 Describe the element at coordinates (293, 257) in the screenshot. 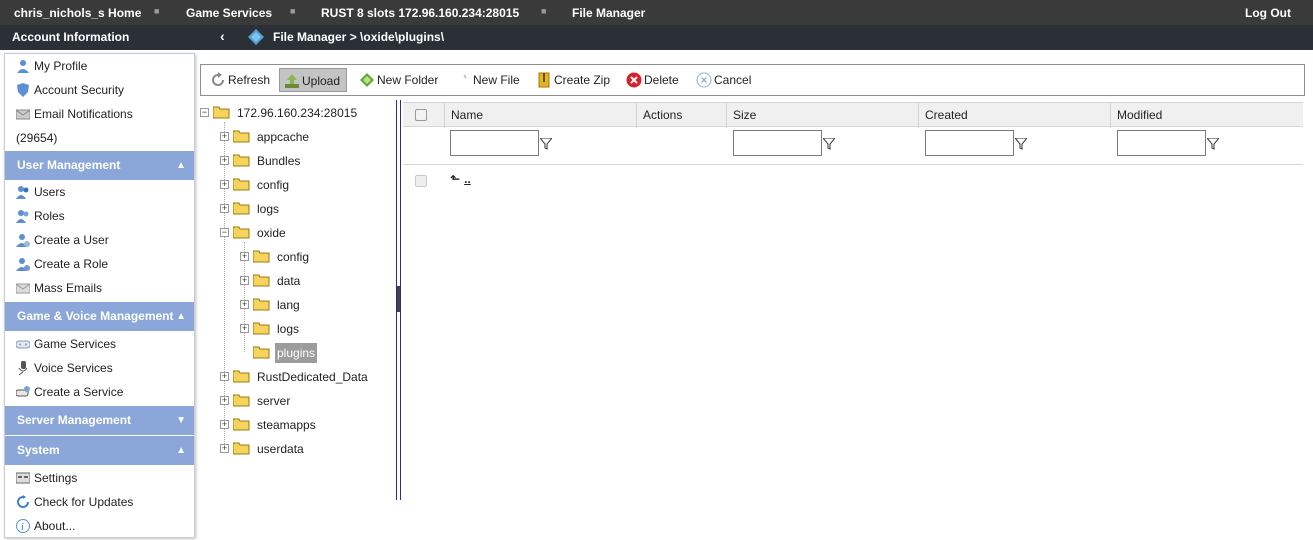

I see `tree-node-label: config` at that location.